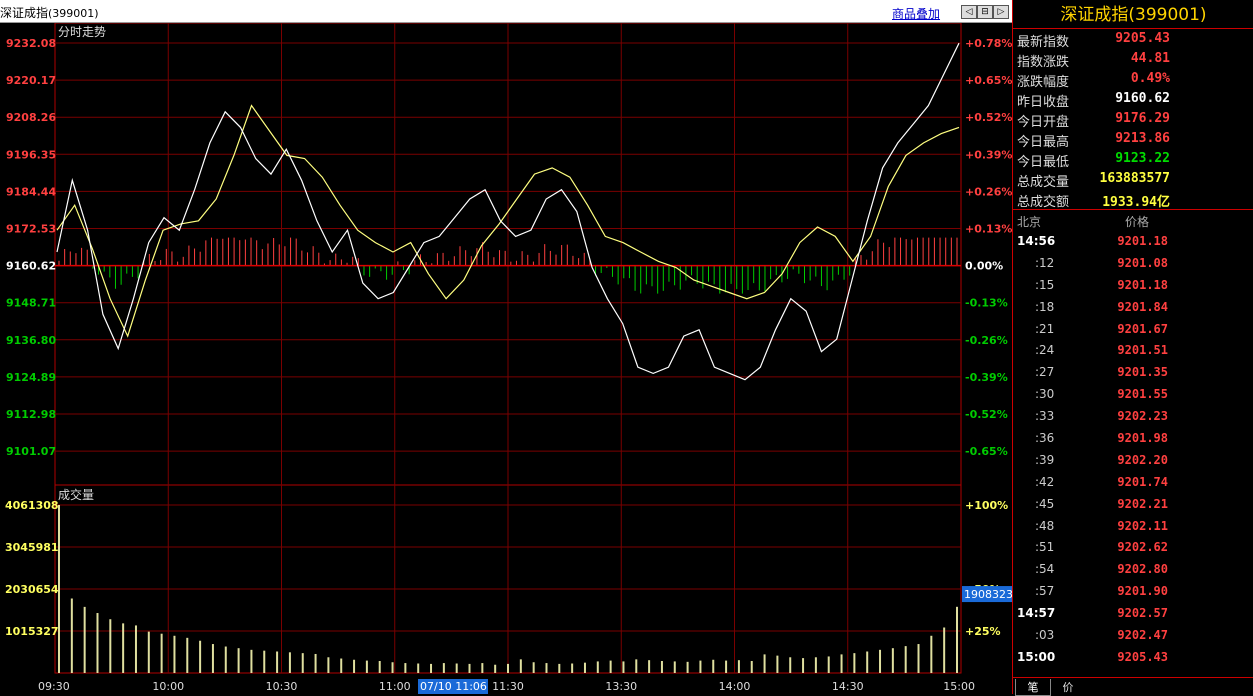 This screenshot has height=696, width=1253. I want to click on quote-value: 44.81, so click(1150, 58).